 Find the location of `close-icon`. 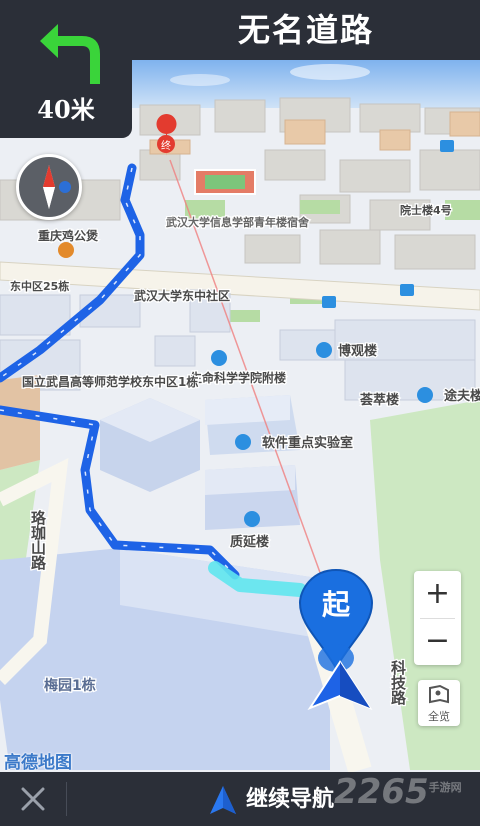

close-icon is located at coordinates (33, 799).